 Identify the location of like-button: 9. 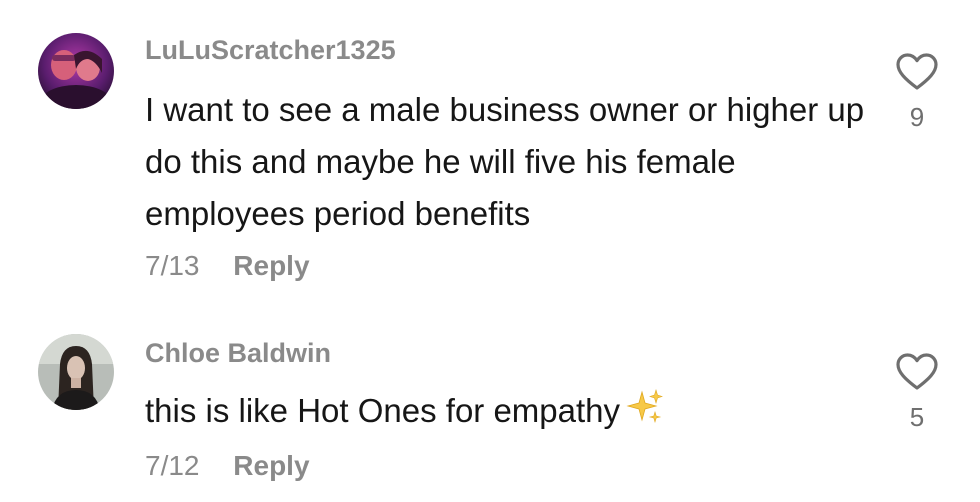
(917, 92).